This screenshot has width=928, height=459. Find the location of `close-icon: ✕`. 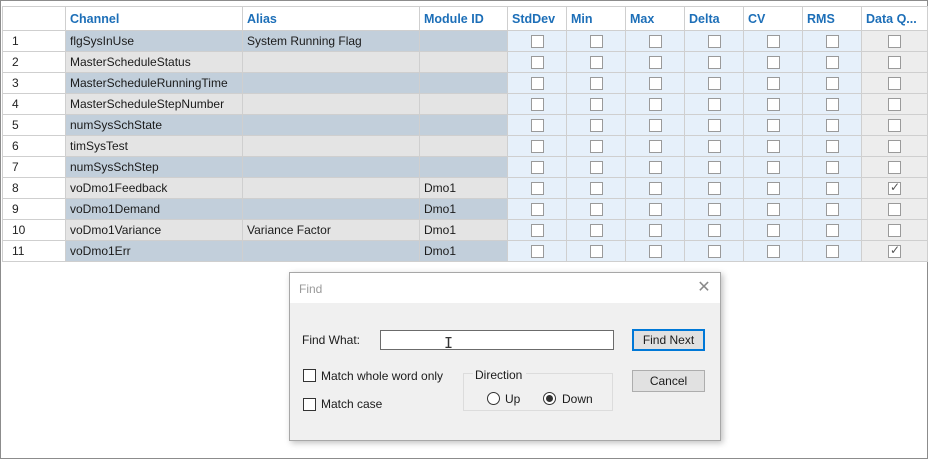

close-icon: ✕ is located at coordinates (704, 287).